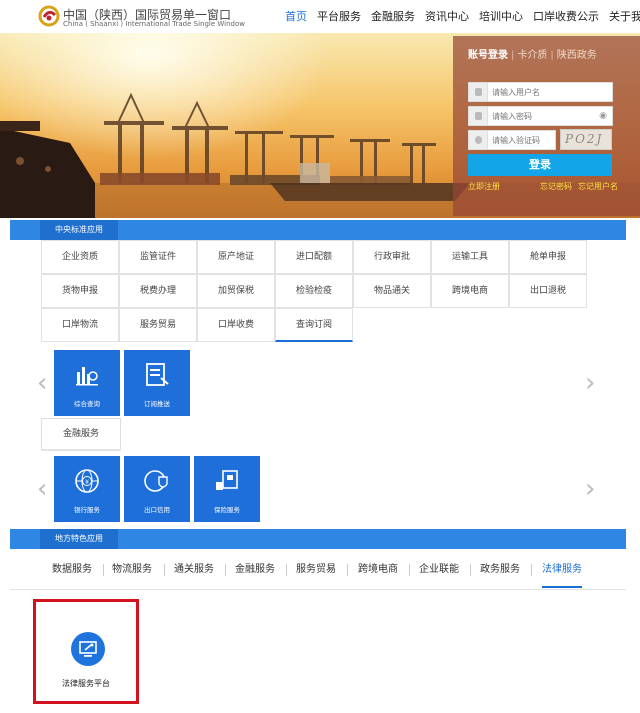 The width and height of the screenshot is (640, 713). Describe the element at coordinates (478, 116) in the screenshot. I see `lock-icon` at that location.